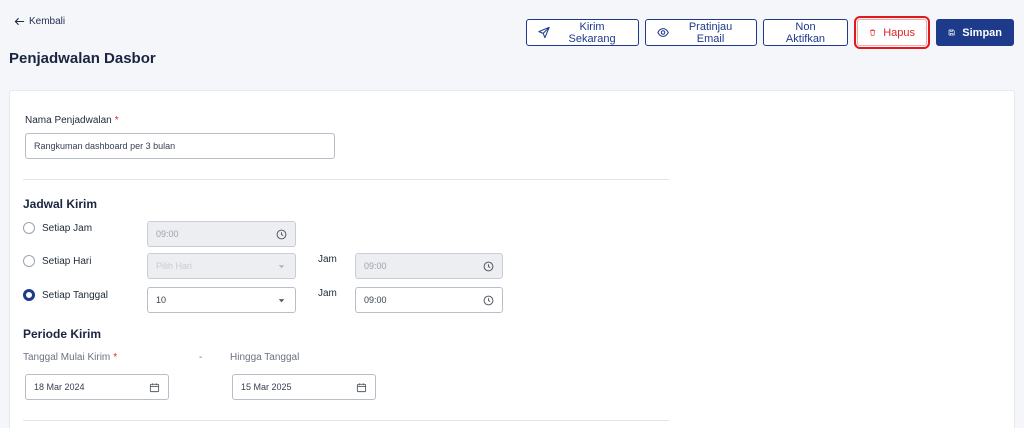 The height and width of the screenshot is (428, 1024). Describe the element at coordinates (544, 32) in the screenshot. I see `send-icon` at that location.